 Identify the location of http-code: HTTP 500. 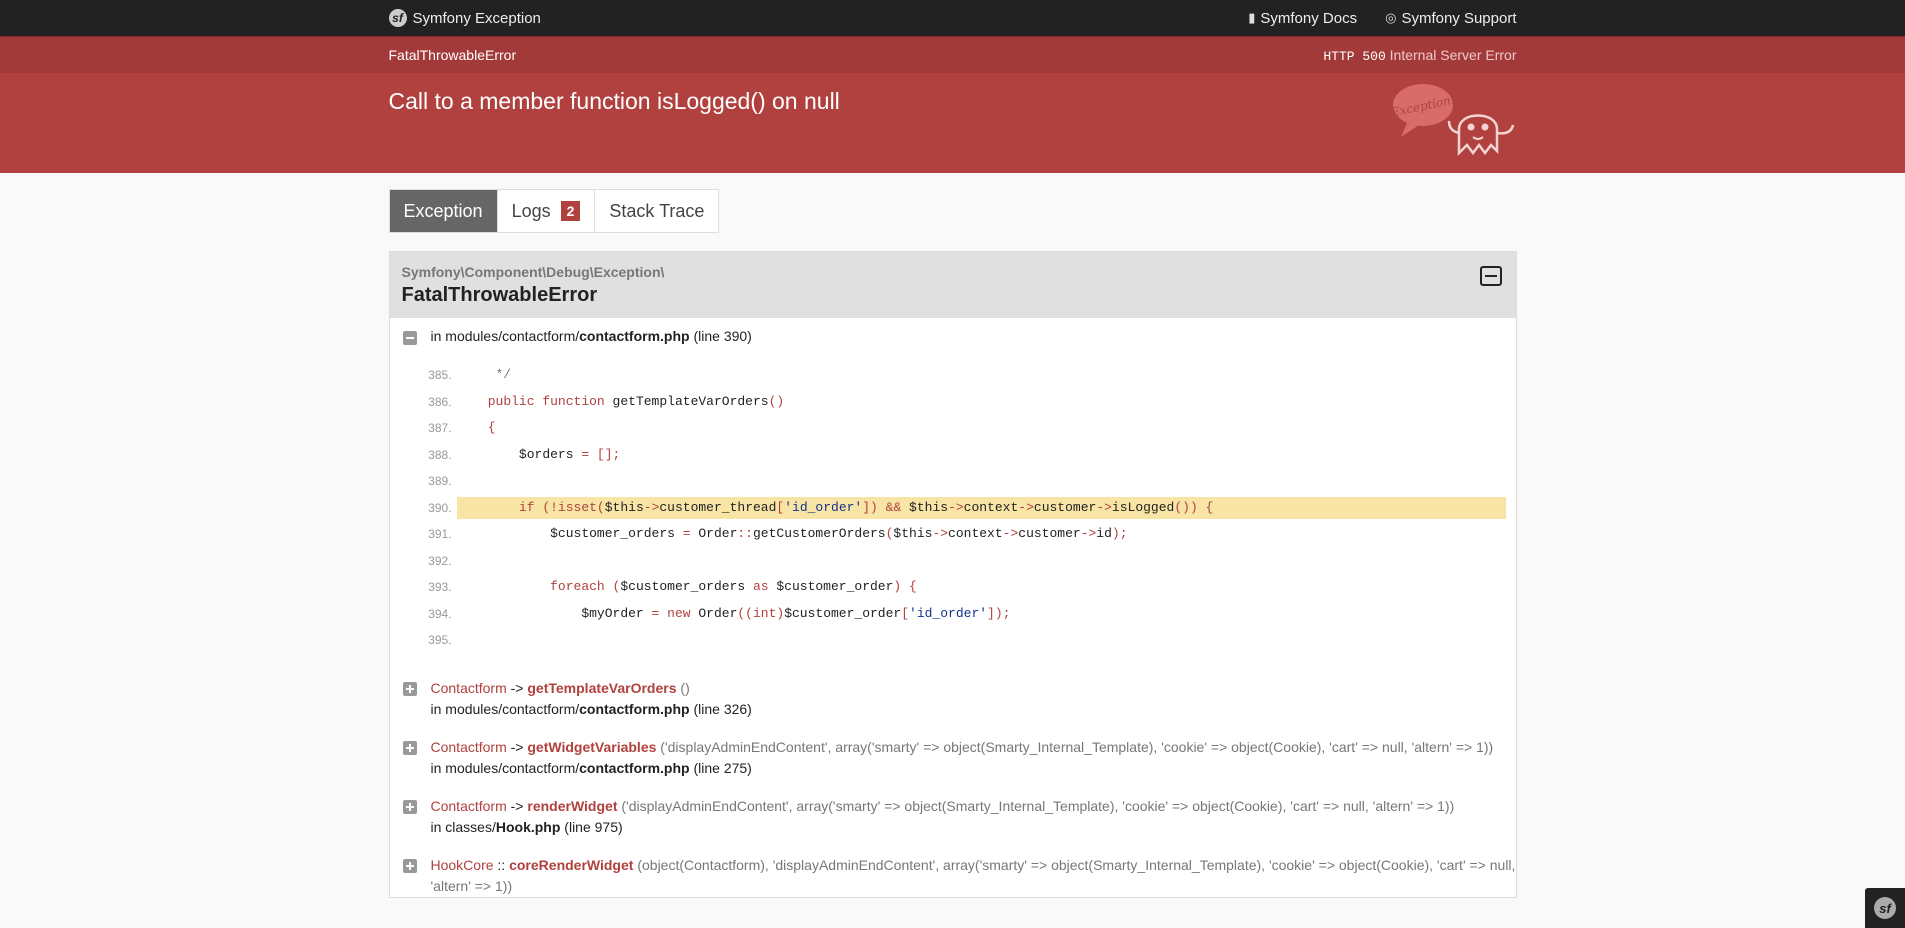
(1354, 56).